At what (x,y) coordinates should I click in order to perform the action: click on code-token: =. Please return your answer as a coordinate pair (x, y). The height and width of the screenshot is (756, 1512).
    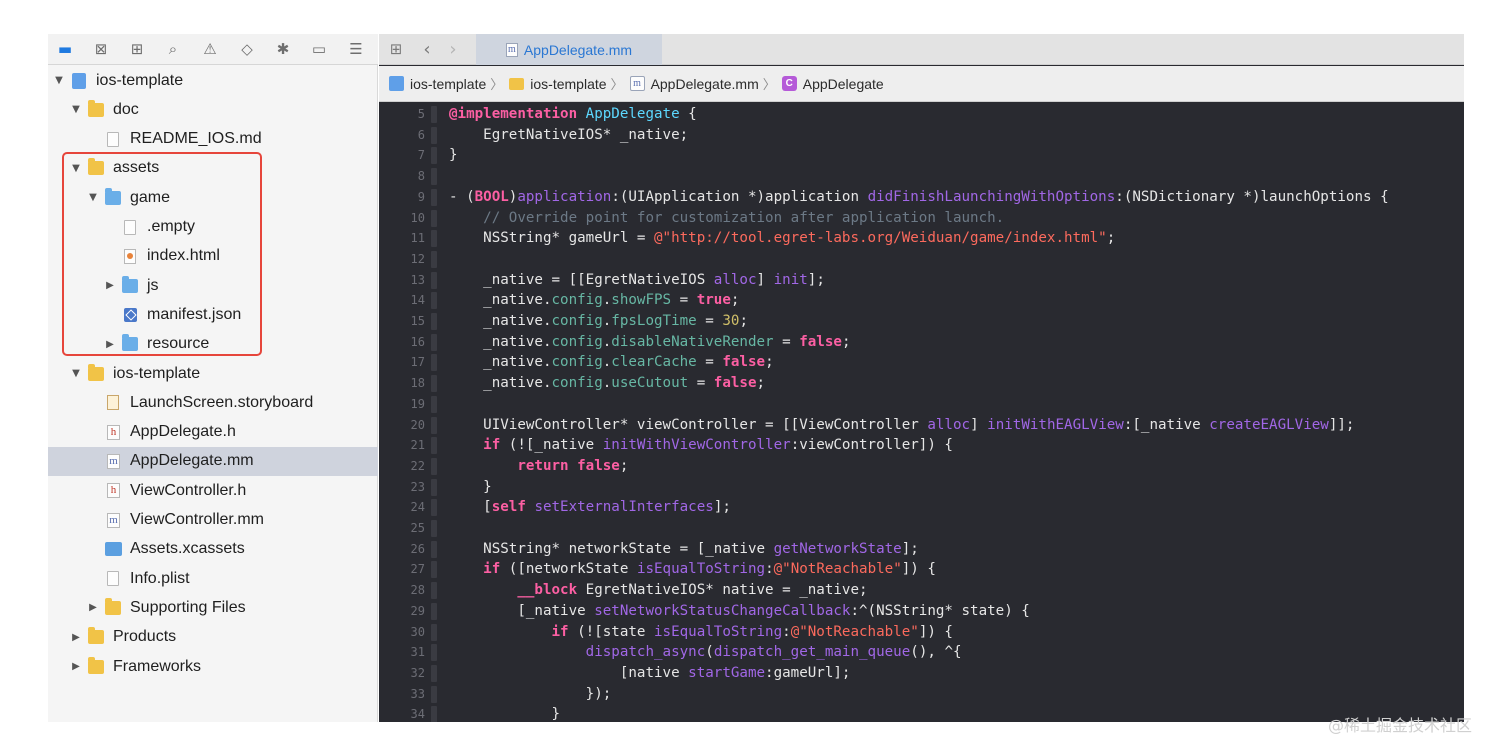
    Looking at the image, I should click on (701, 383).